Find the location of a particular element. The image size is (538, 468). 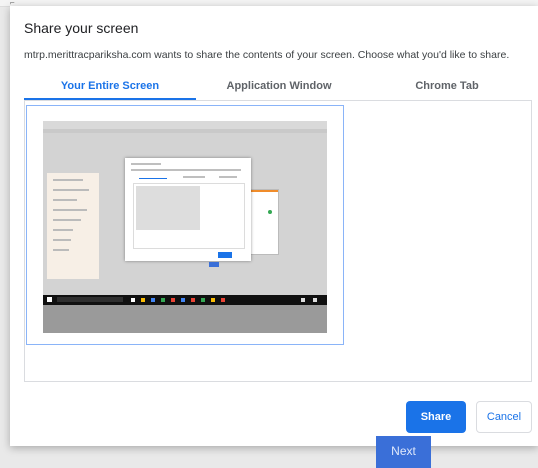

tab-chrome-tab: Chrome Tab is located at coordinates (447, 88).